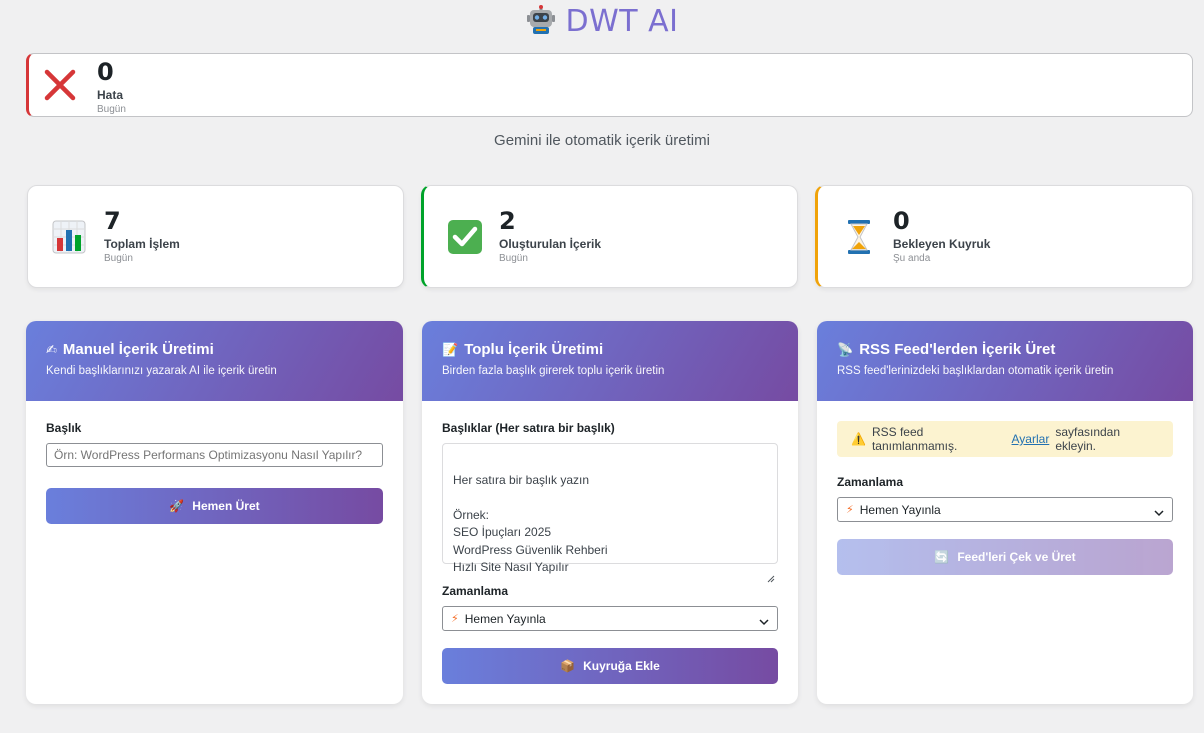 Image resolution: width=1204 pixels, height=733 pixels. Describe the element at coordinates (465, 237) in the screenshot. I see `check-icon` at that location.